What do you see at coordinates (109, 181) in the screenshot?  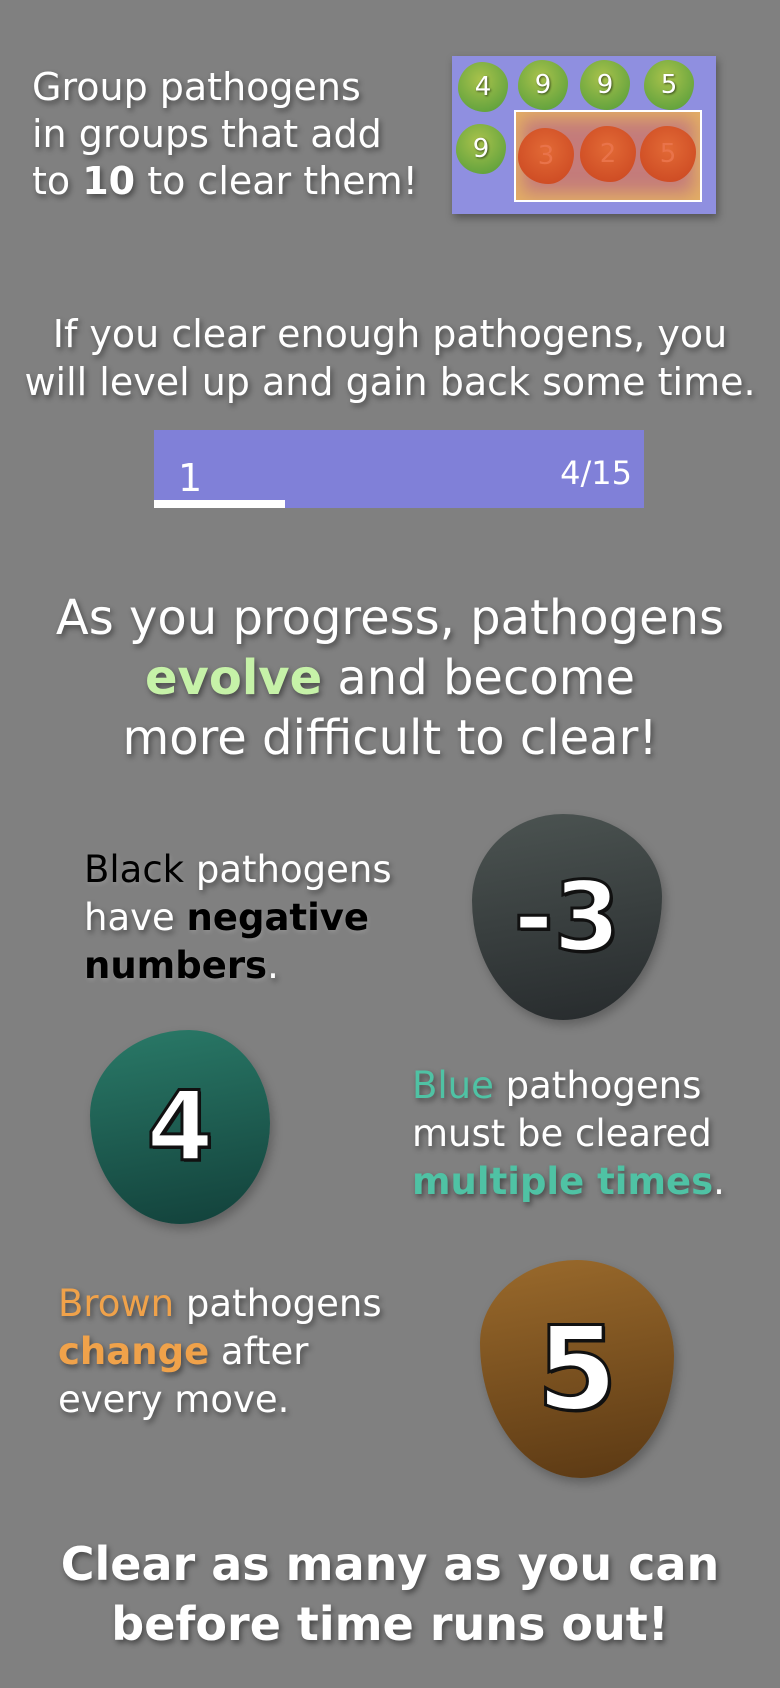 I see `target-sum: 10` at bounding box center [109, 181].